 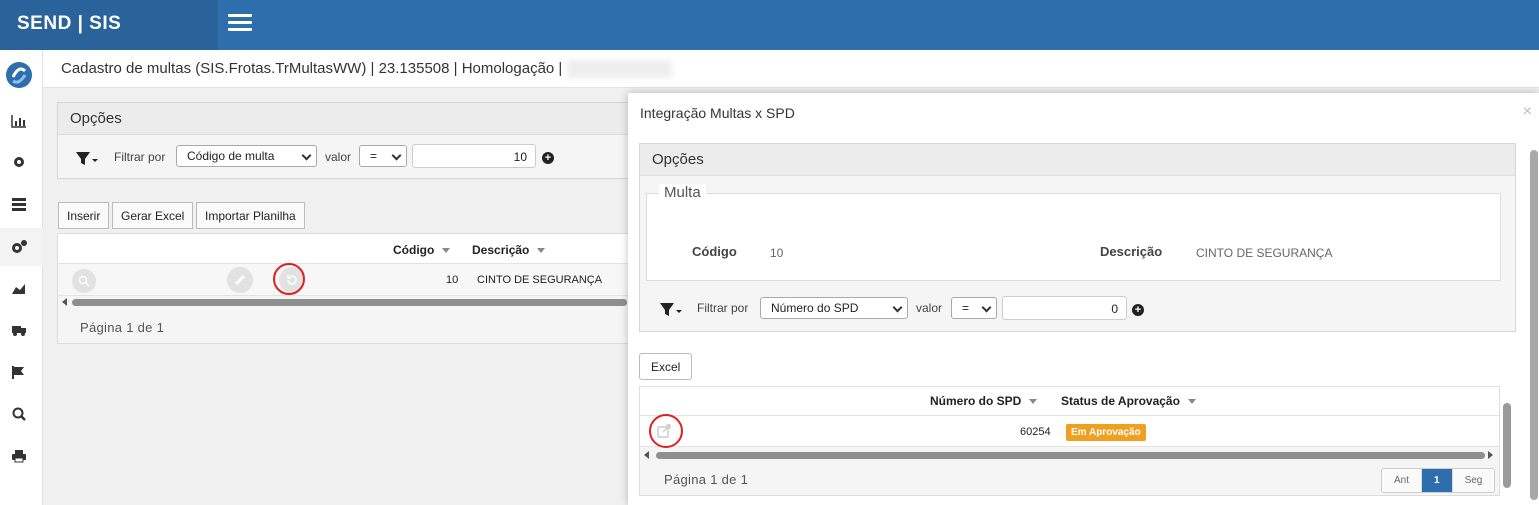 What do you see at coordinates (1077, 160) in the screenshot?
I see `modal-options-title: Opções` at bounding box center [1077, 160].